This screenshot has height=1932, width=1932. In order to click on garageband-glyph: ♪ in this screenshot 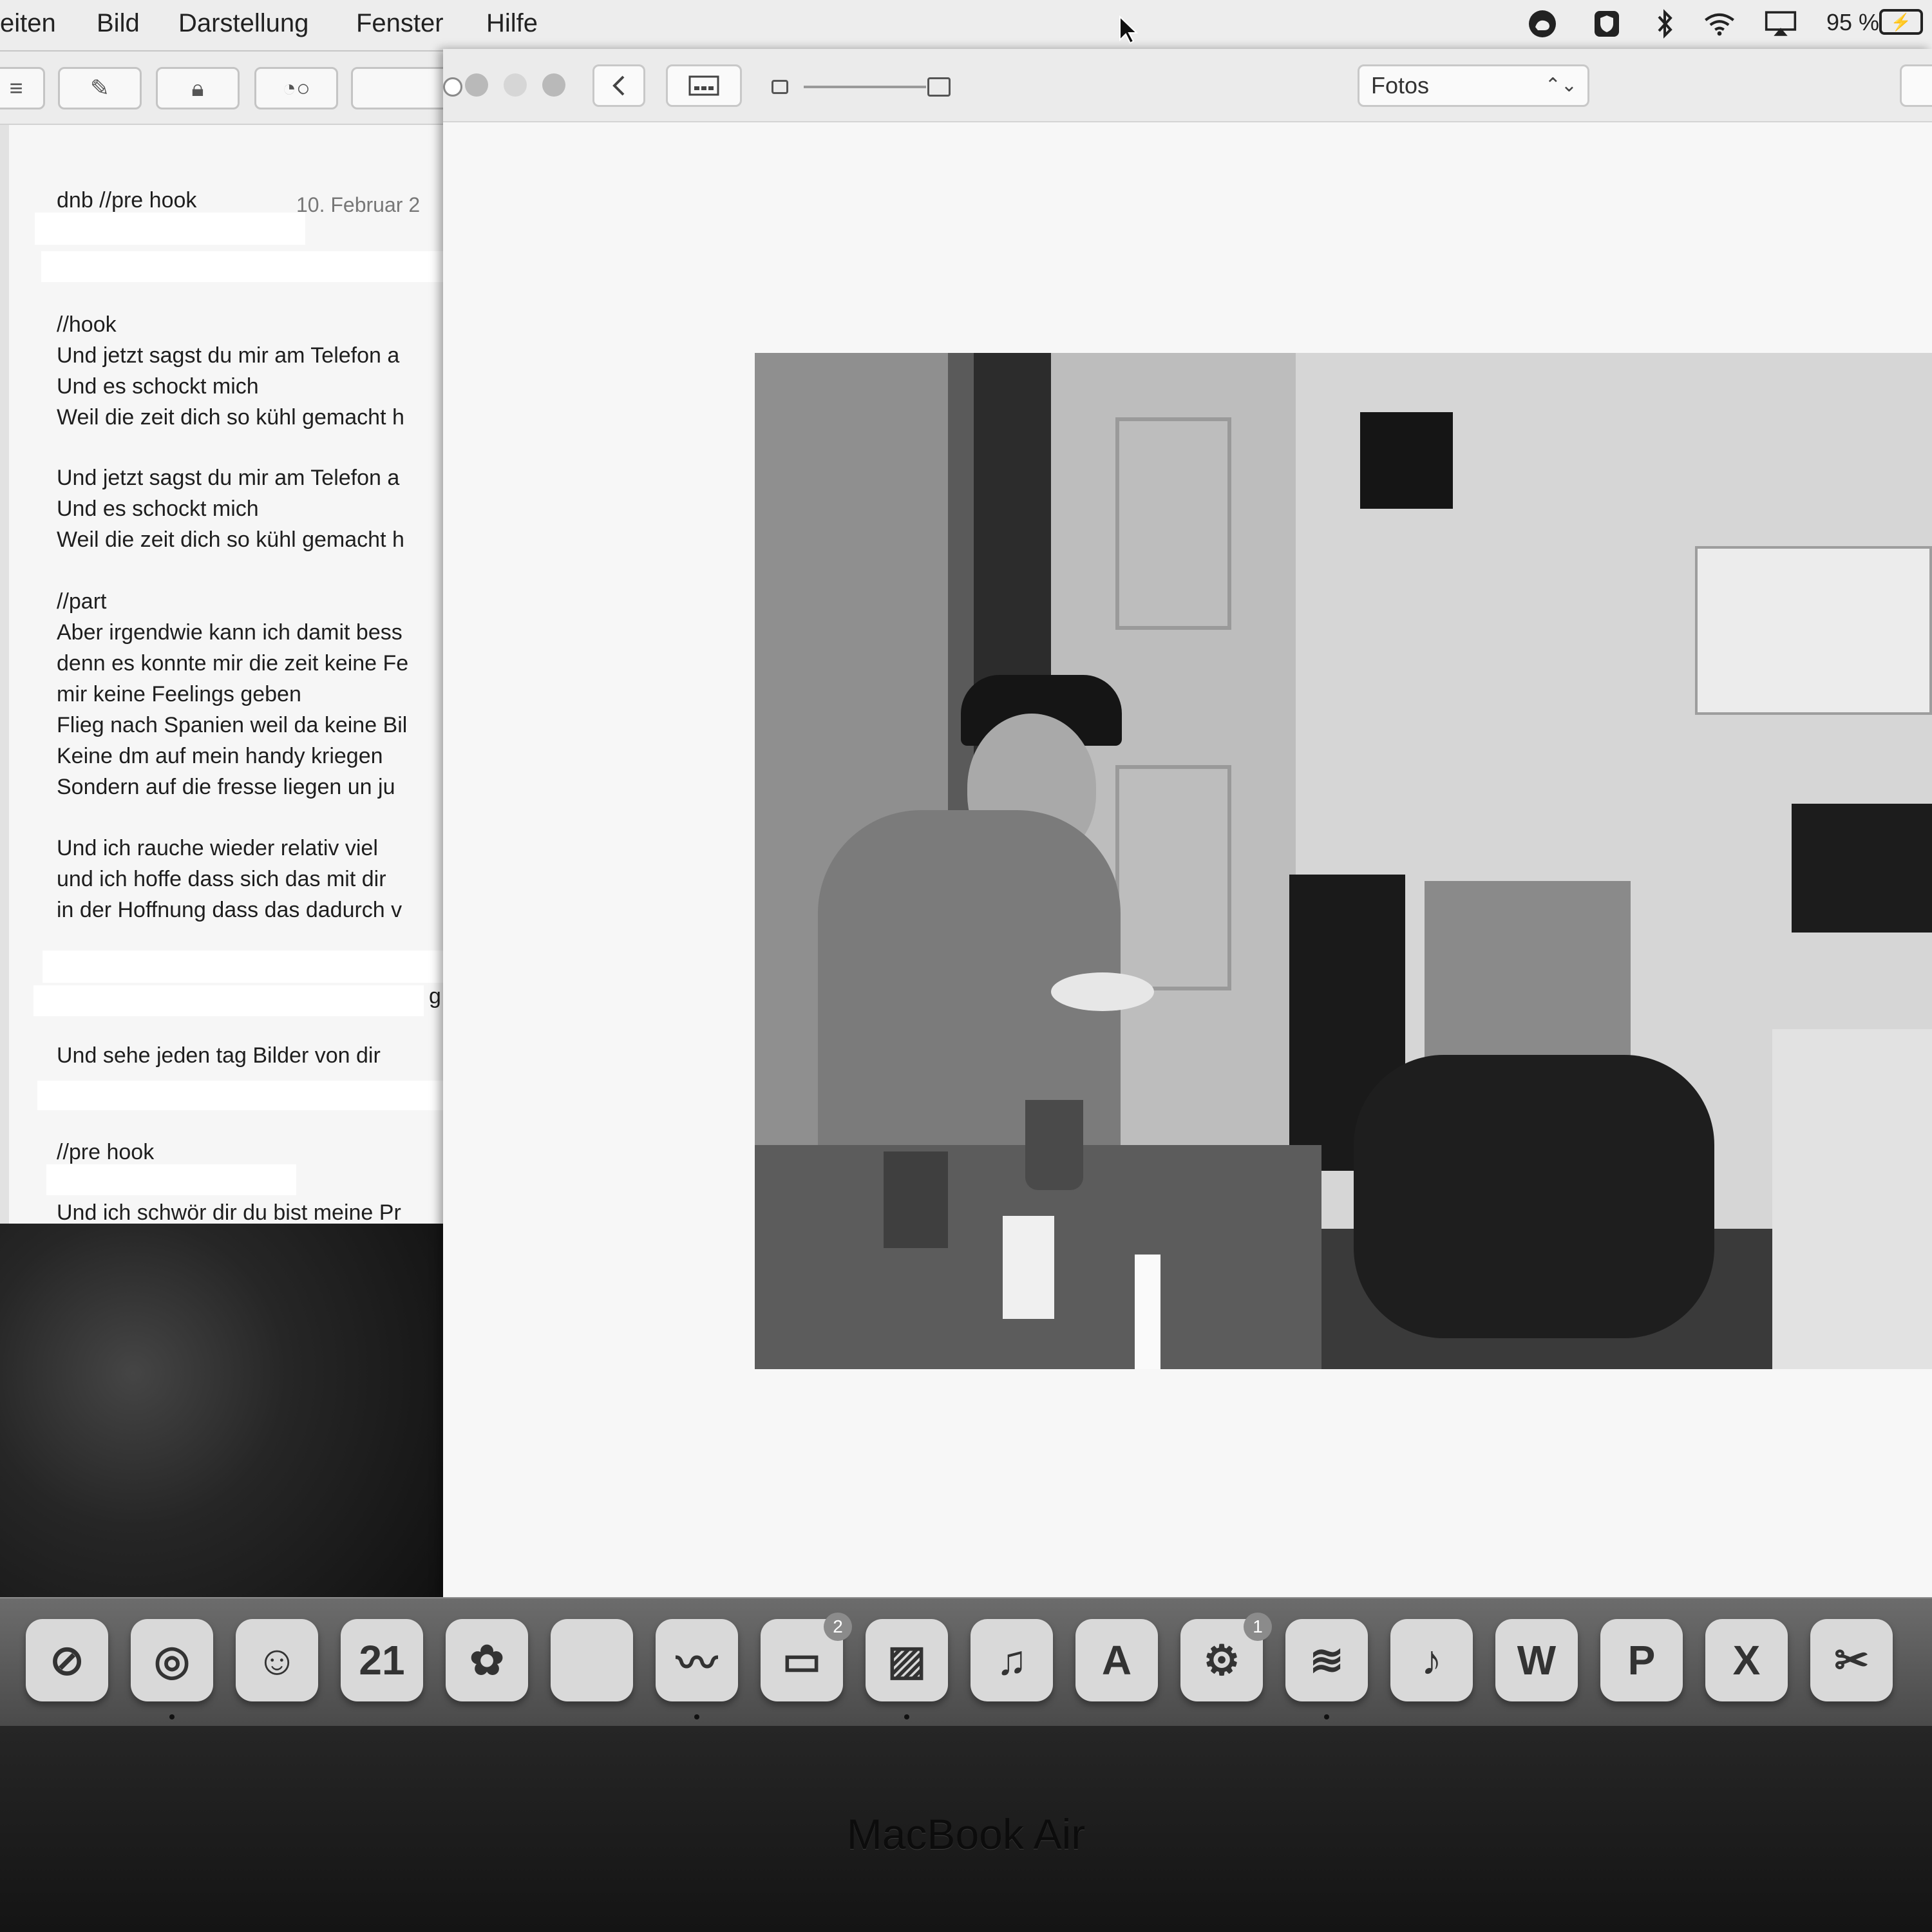, I will do `click(1432, 1660)`.